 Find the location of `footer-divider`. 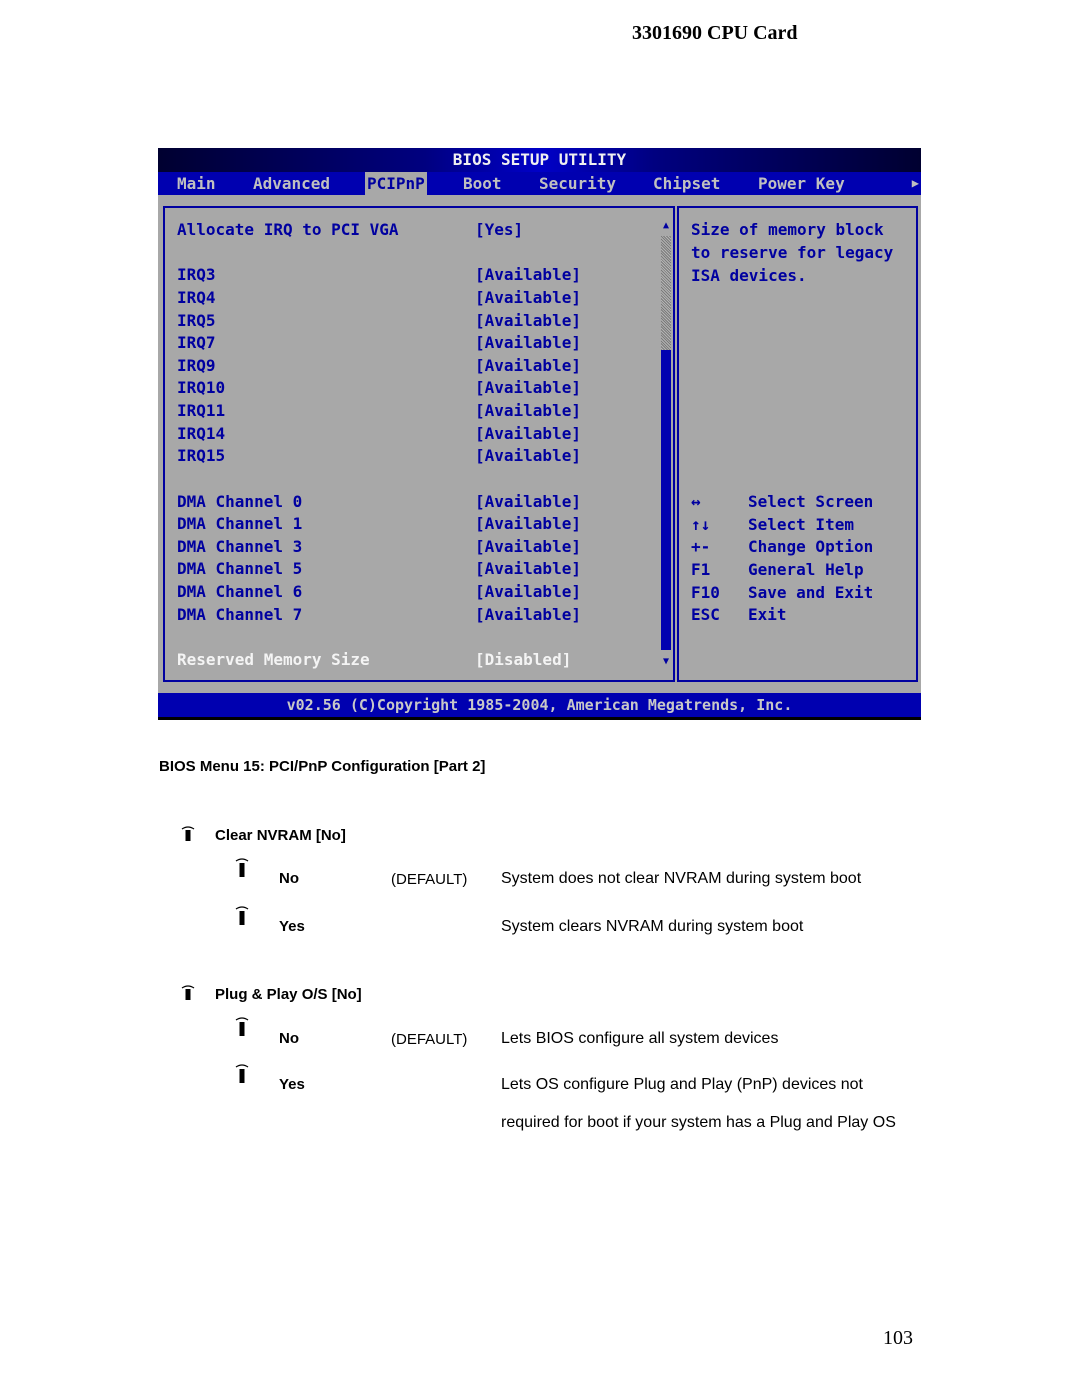

footer-divider is located at coordinates (539, 718).